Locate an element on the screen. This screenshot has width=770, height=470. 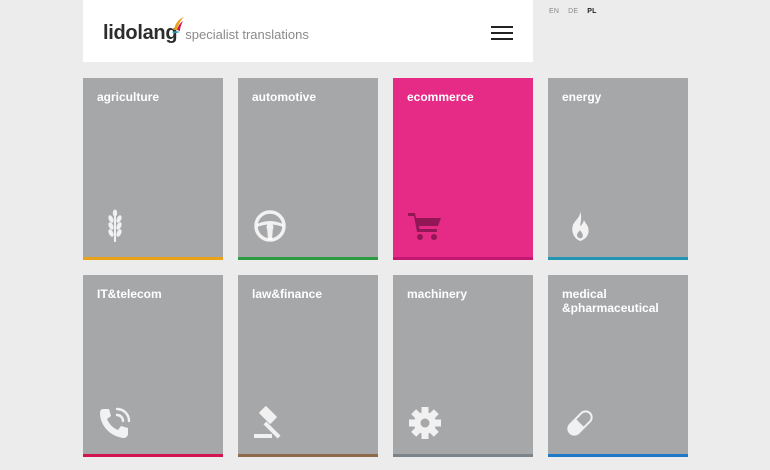
language-switcher: EN DE PL is located at coordinates (573, 11).